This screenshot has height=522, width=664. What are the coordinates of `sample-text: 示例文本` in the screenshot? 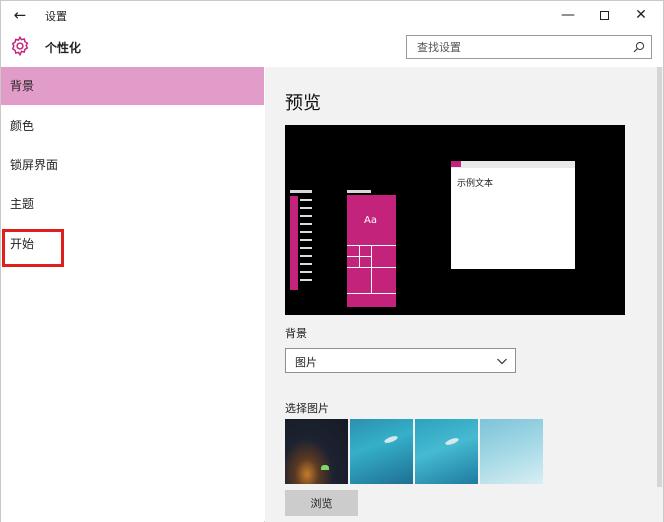 It's located at (475, 184).